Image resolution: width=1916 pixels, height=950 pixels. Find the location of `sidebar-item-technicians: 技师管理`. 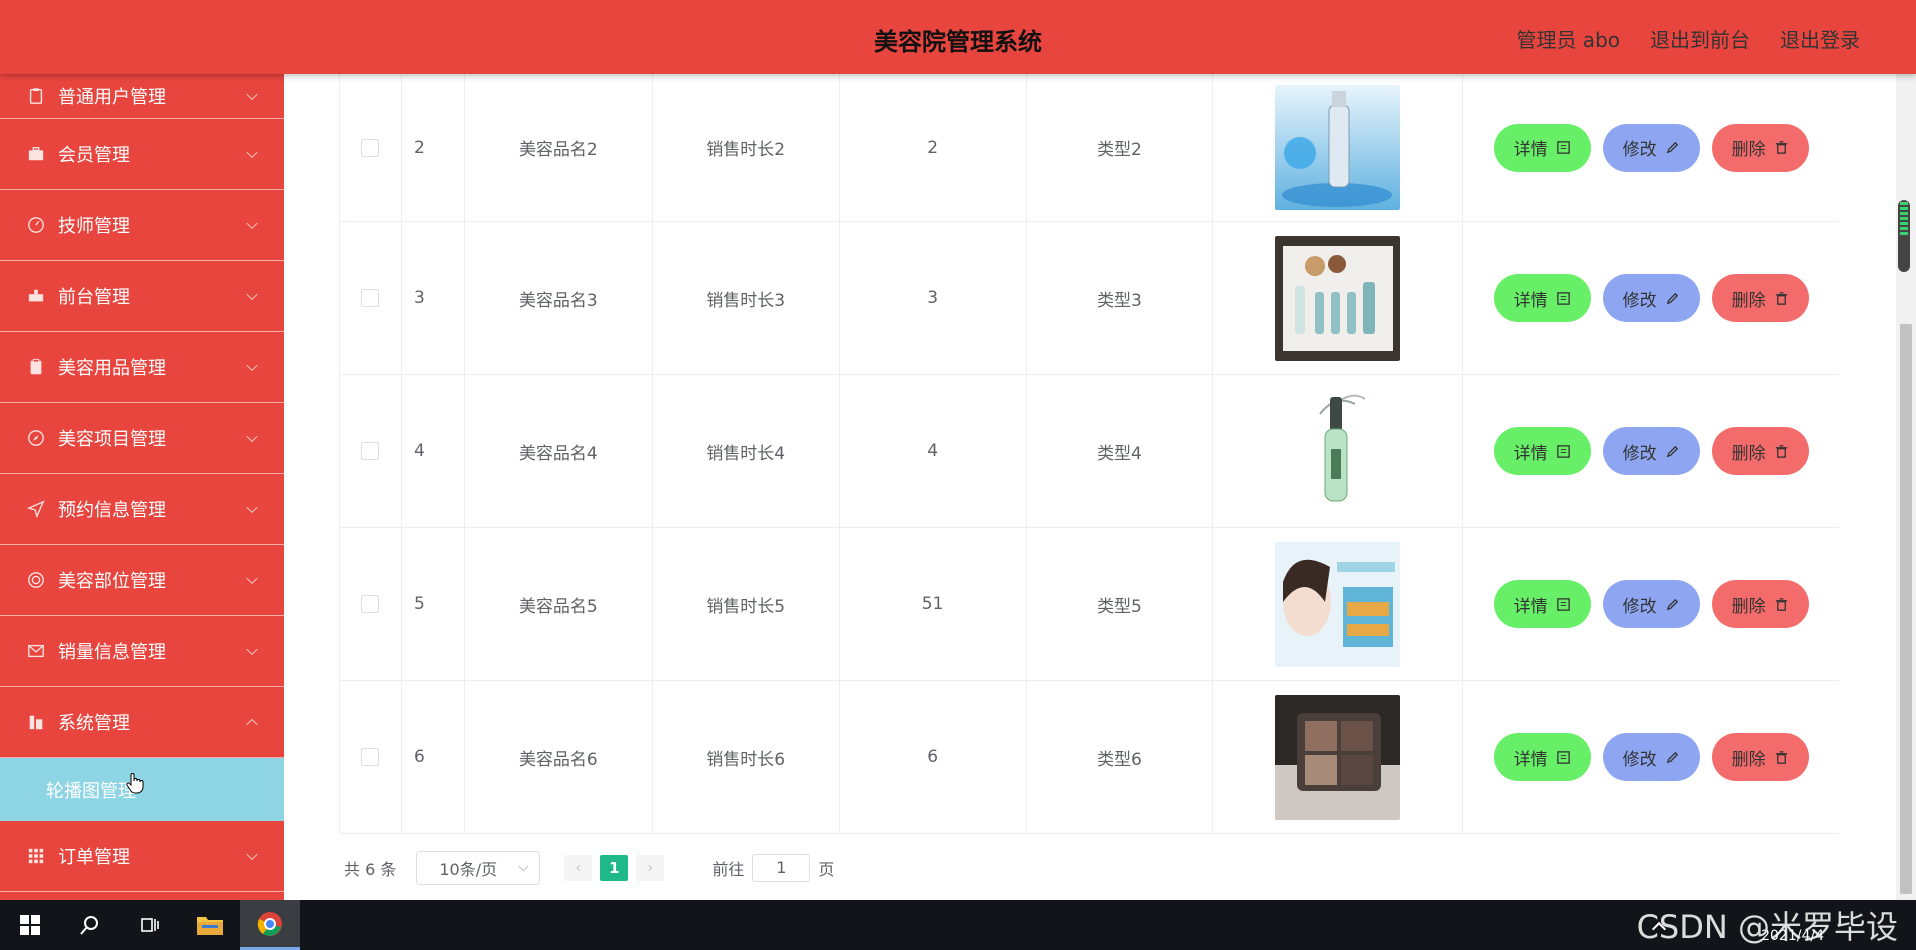

sidebar-item-technicians: 技师管理 is located at coordinates (142, 225).